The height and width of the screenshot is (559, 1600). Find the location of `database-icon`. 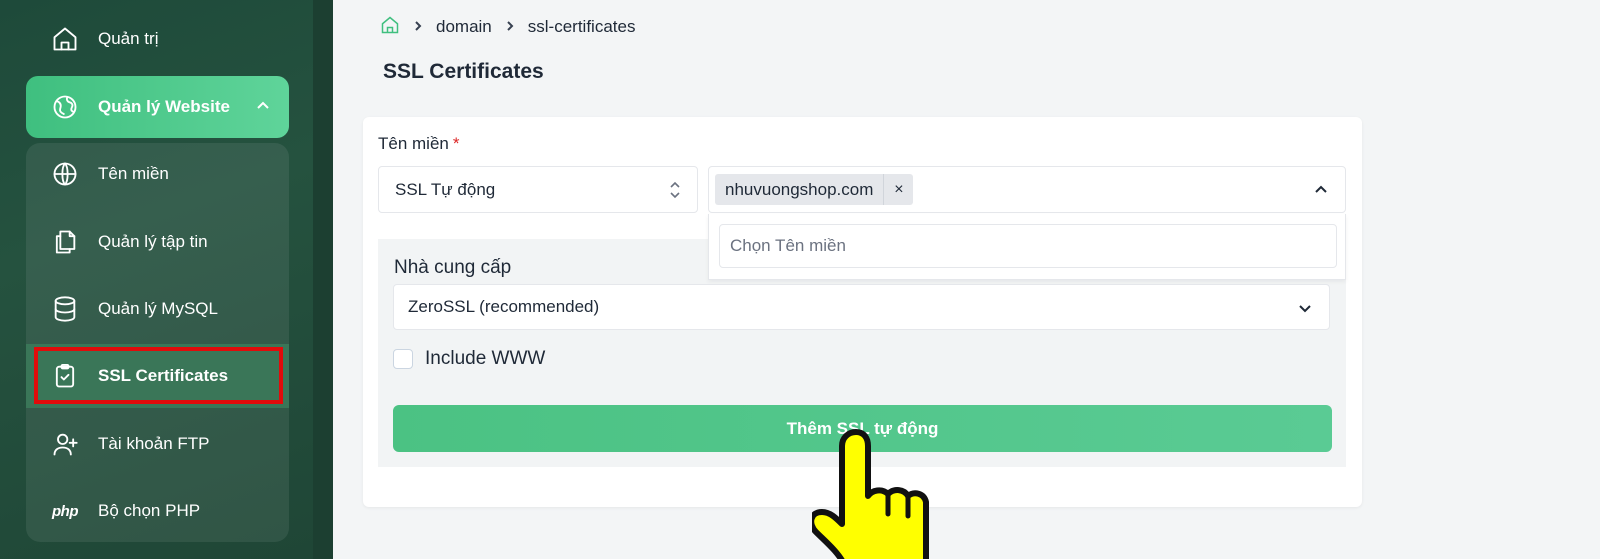

database-icon is located at coordinates (65, 309).